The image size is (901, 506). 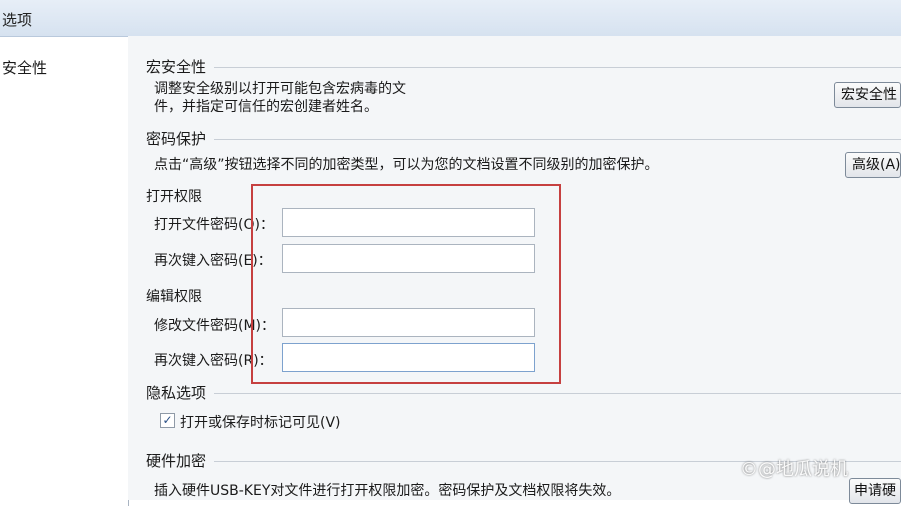 I want to click on password-section-heading: 密码保护, so click(x=176, y=139).